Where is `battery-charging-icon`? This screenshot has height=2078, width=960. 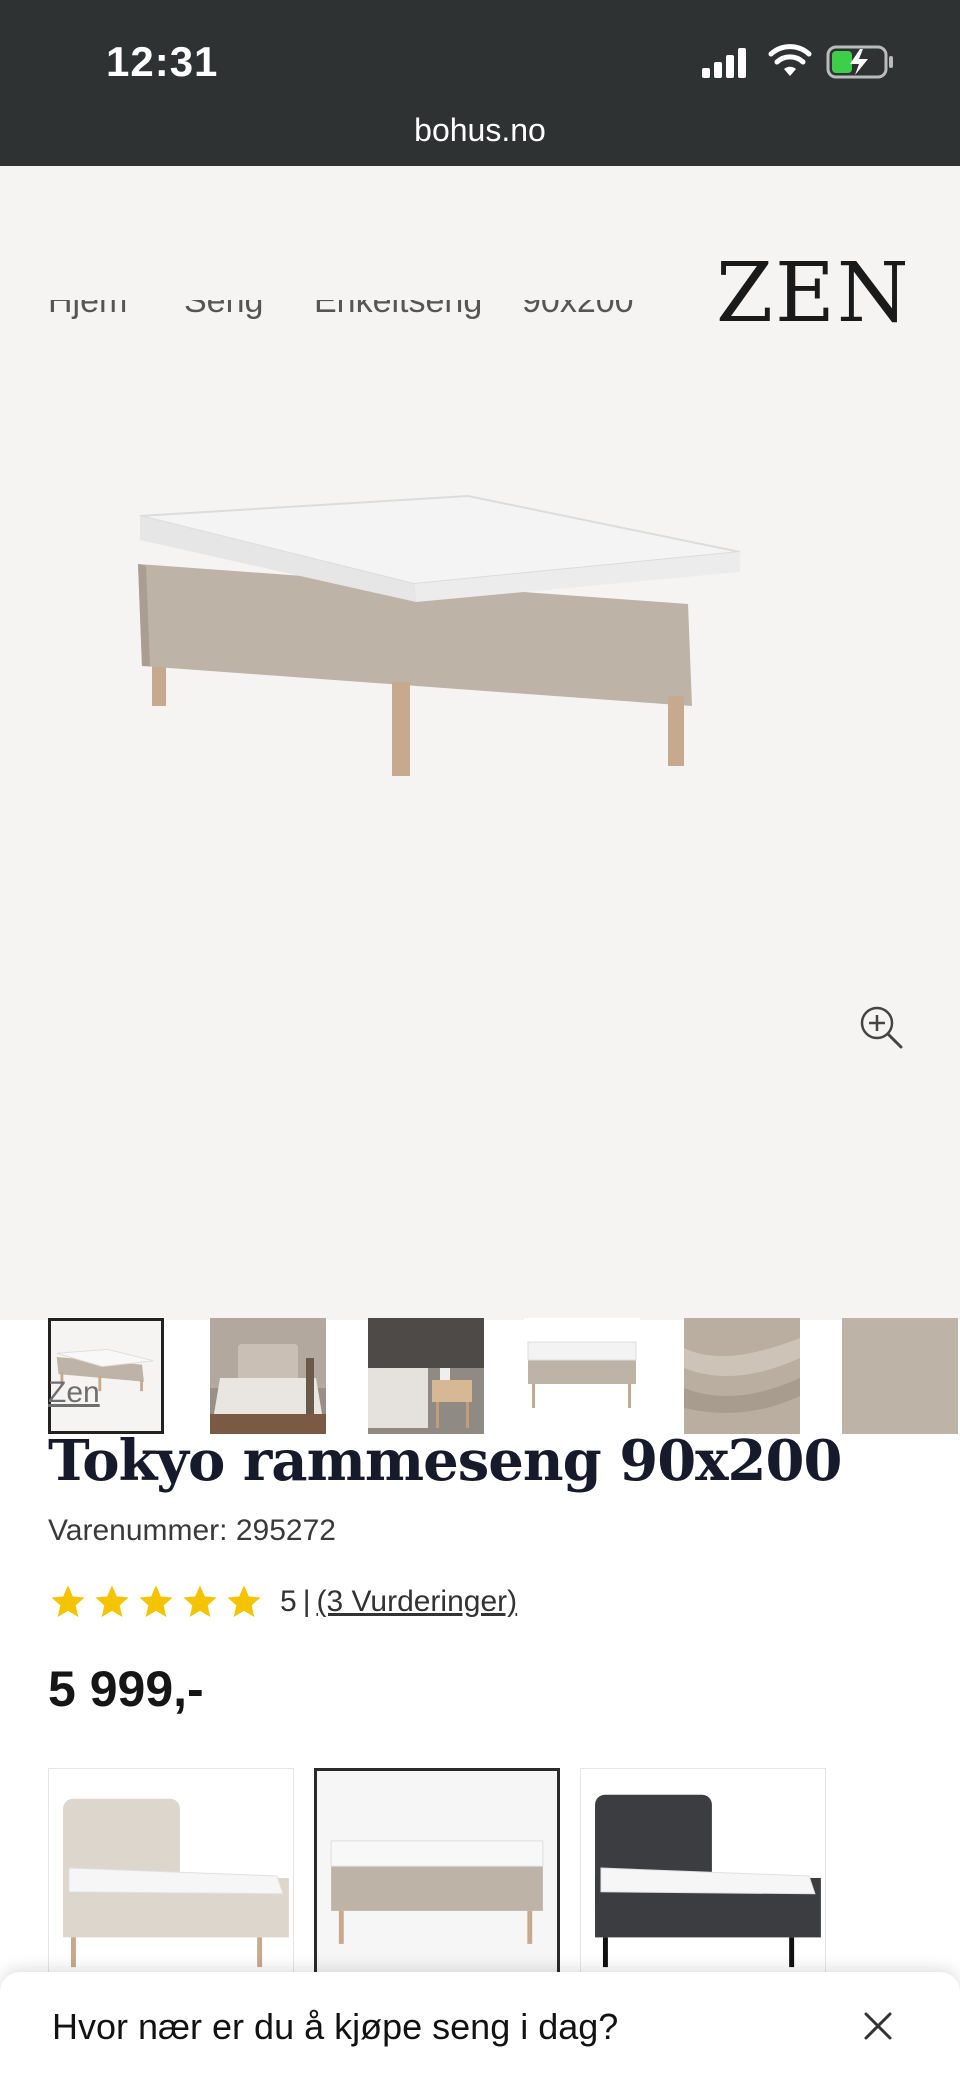 battery-charging-icon is located at coordinates (859, 62).